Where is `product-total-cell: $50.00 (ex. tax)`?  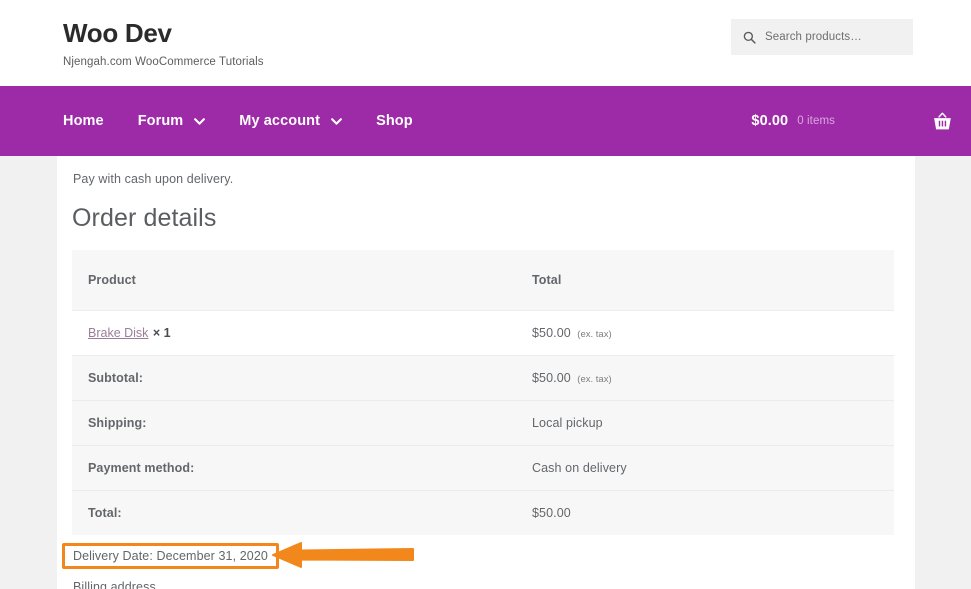
product-total-cell: $50.00 (ex. tax) is located at coordinates (713, 333).